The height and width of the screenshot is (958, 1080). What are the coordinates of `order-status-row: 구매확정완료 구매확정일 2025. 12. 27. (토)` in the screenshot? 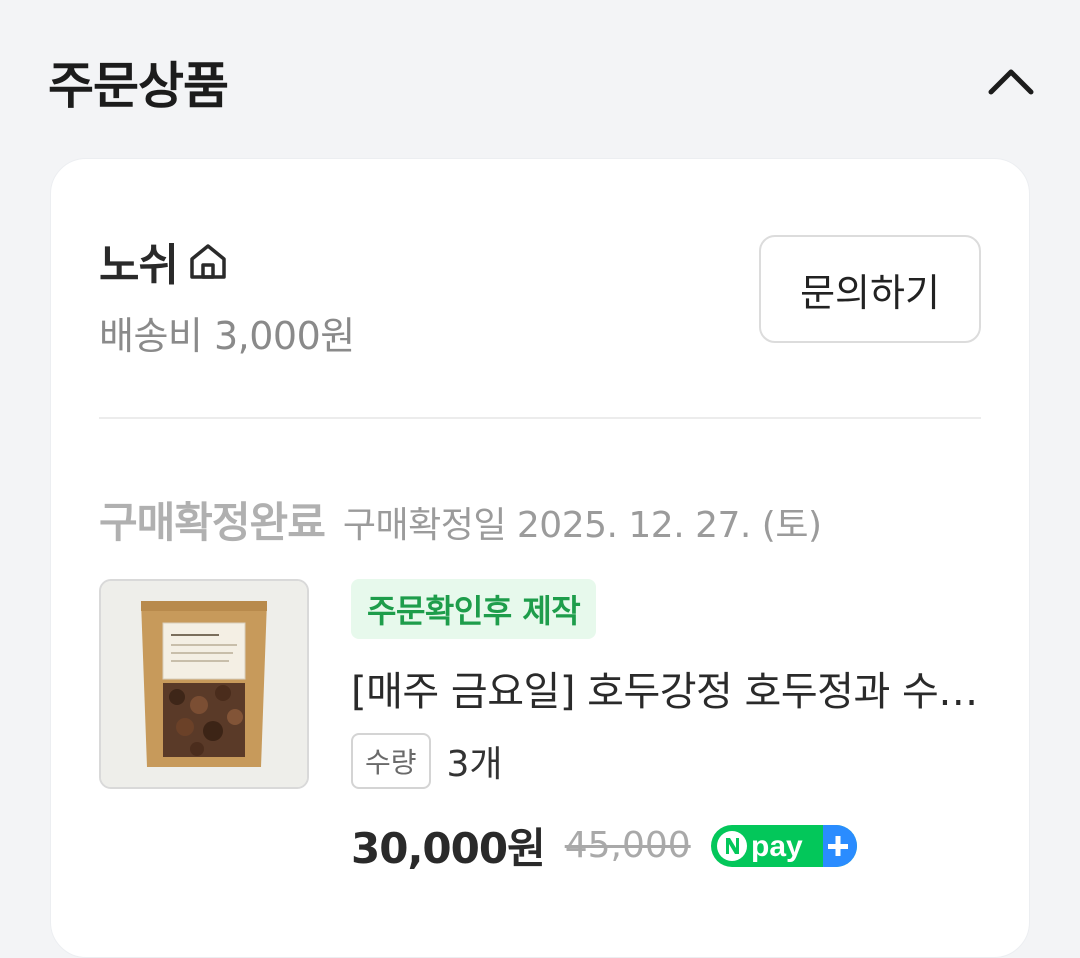 It's located at (460, 519).